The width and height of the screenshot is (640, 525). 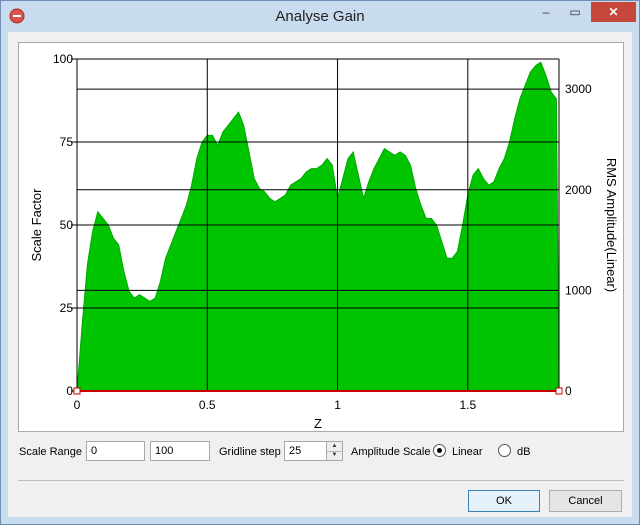 What do you see at coordinates (67, 308) in the screenshot?
I see `left-tick-label: 25` at bounding box center [67, 308].